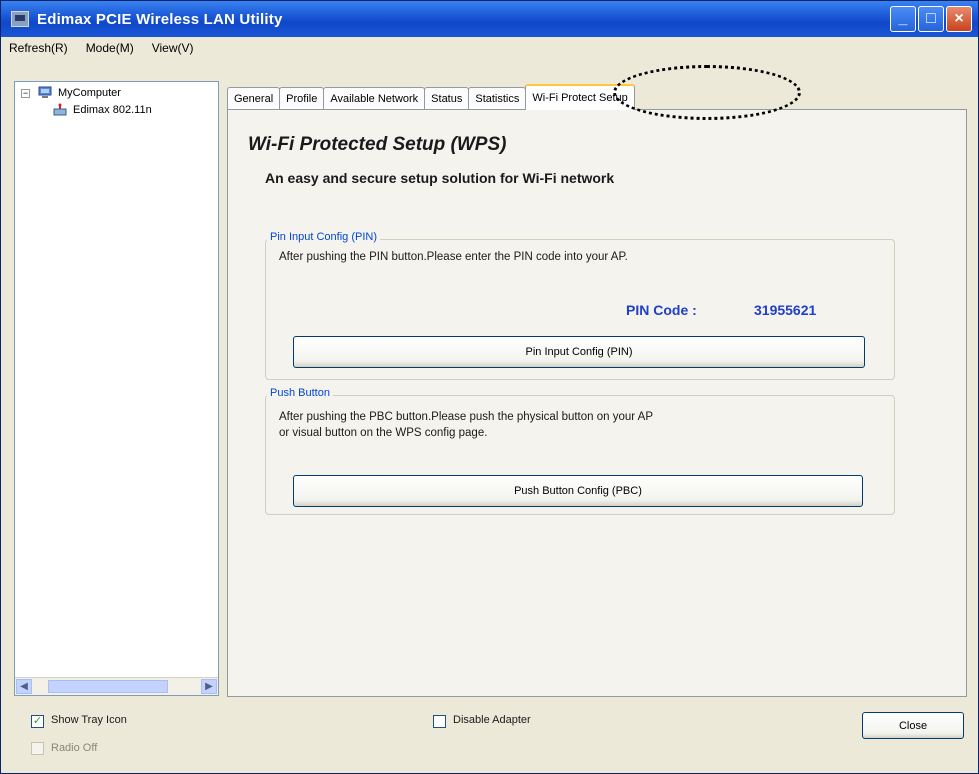 This screenshot has width=979, height=774. Describe the element at coordinates (254, 98) in the screenshot. I see `tab-general: General` at that location.